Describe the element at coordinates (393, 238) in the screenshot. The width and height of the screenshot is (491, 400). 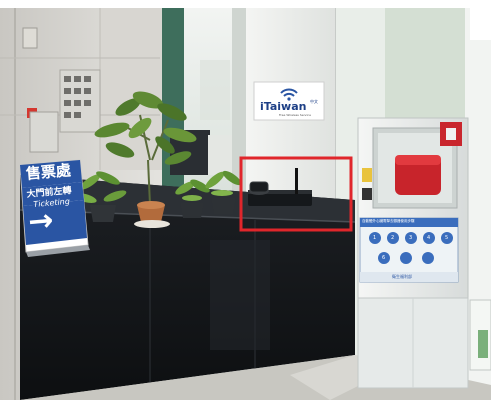
I see `aed-step-2: 2` at that location.